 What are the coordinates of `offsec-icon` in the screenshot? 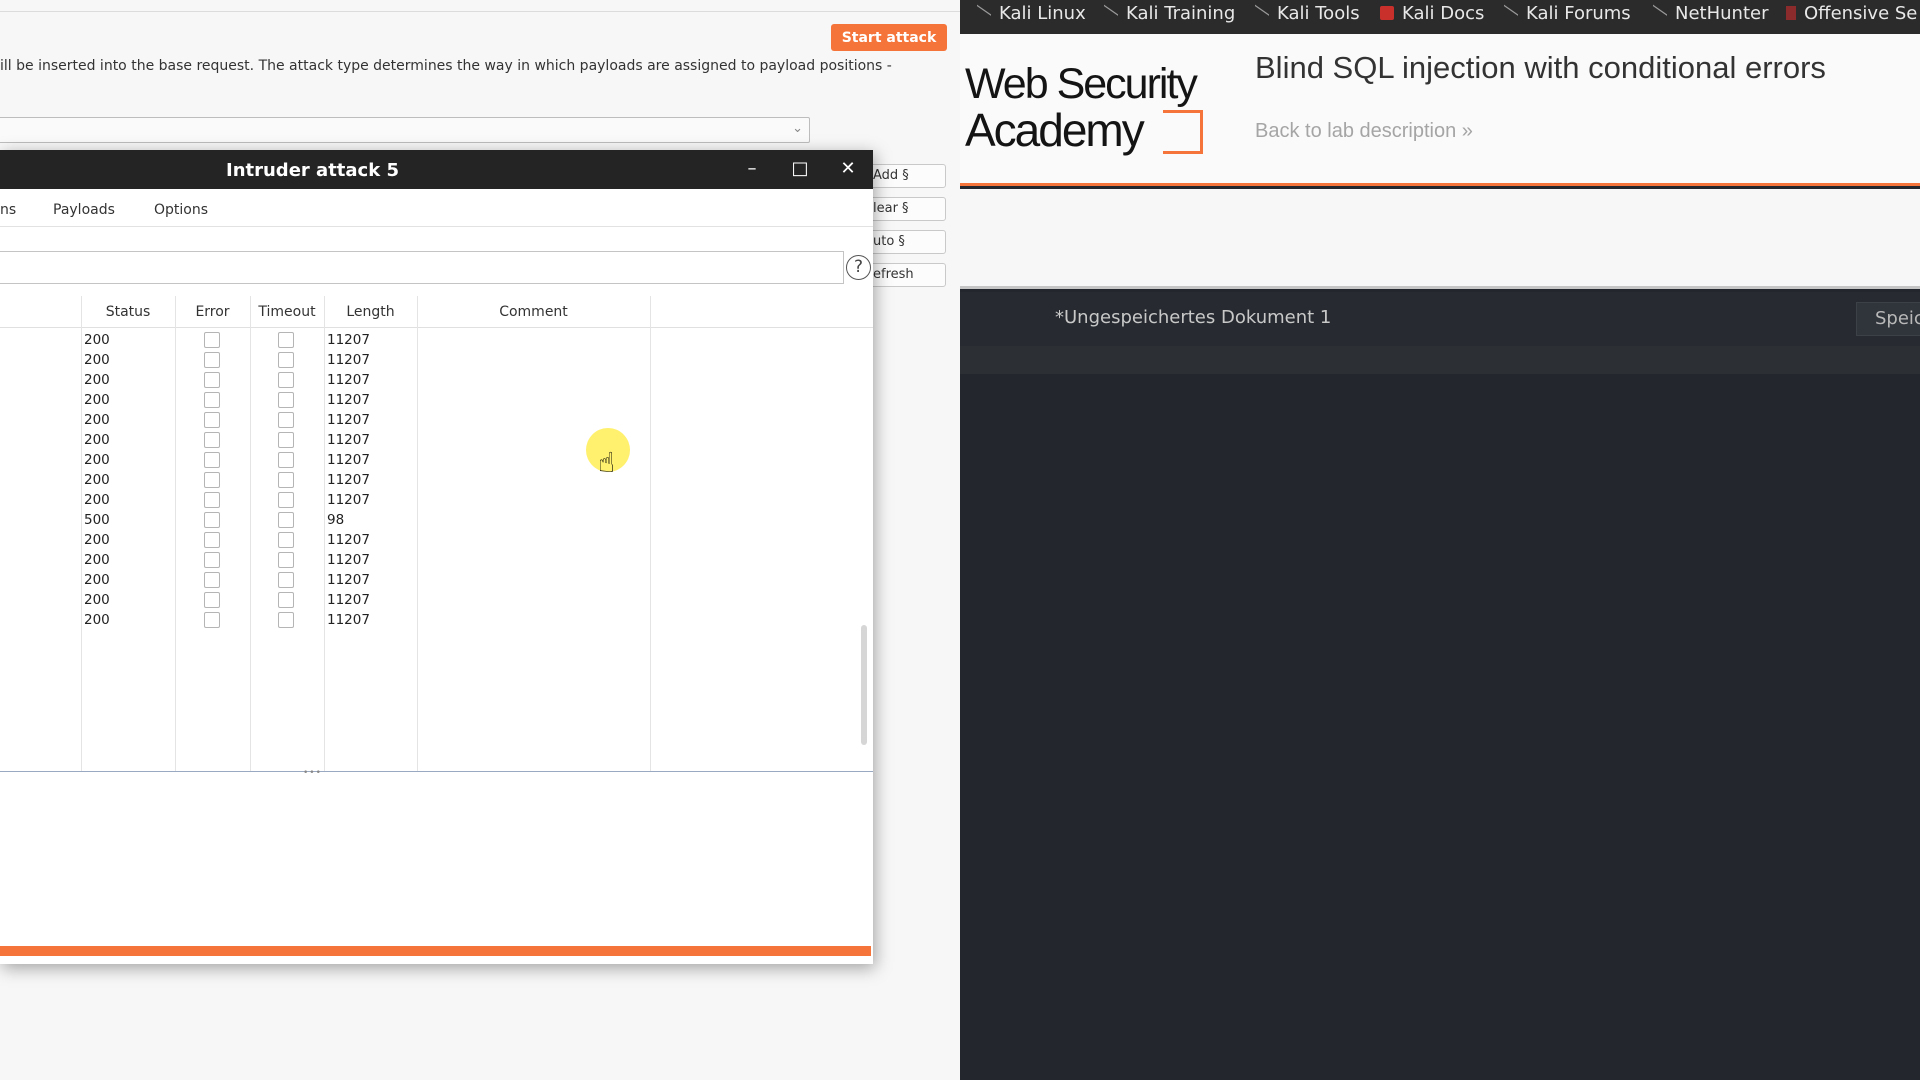 It's located at (1791, 13).